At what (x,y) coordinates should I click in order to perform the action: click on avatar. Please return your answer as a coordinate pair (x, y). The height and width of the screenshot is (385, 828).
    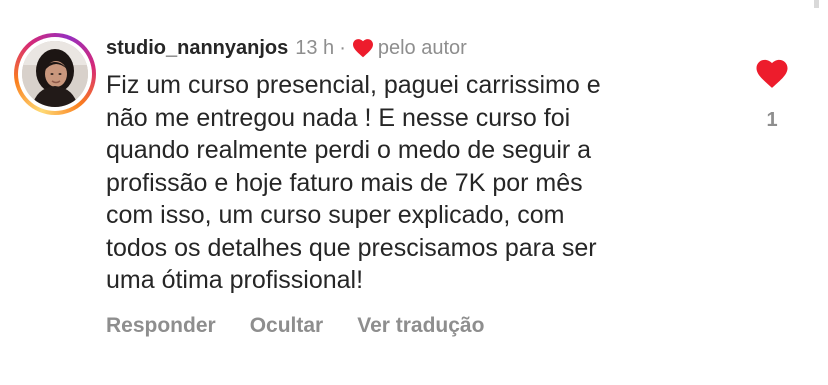
    Looking at the image, I should click on (55, 74).